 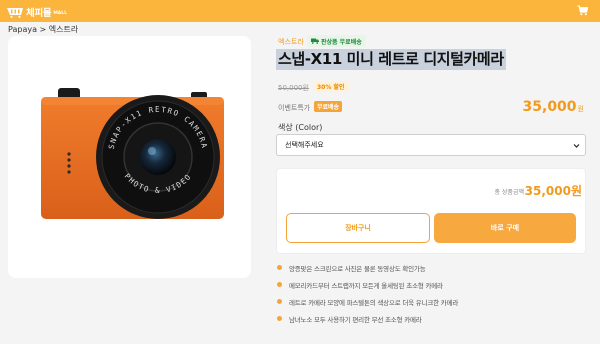 I want to click on cart-icon, so click(x=582, y=10).